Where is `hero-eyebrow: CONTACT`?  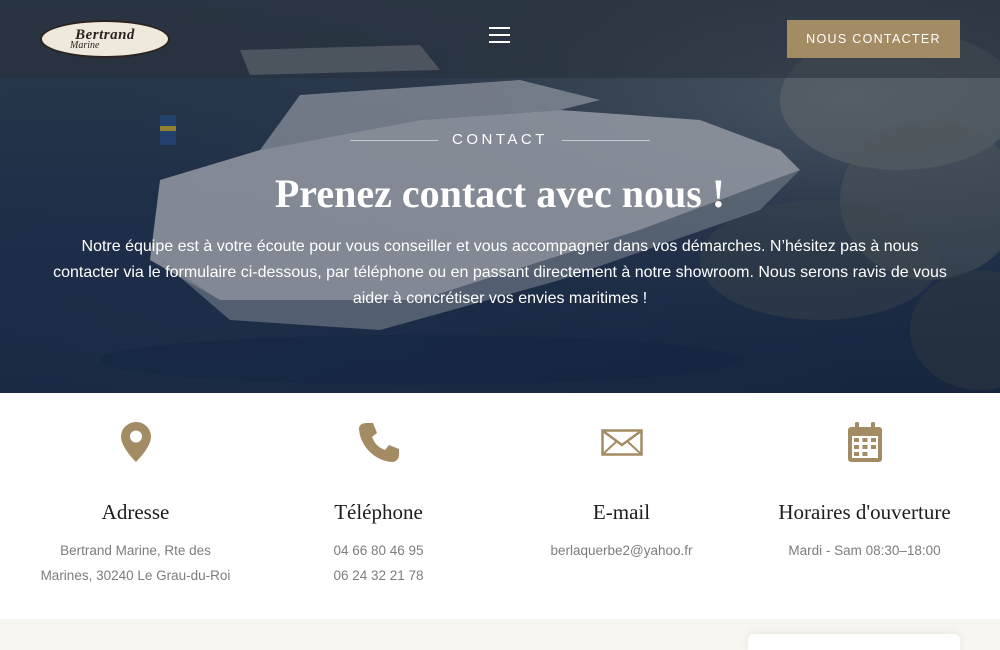 hero-eyebrow: CONTACT is located at coordinates (500, 141).